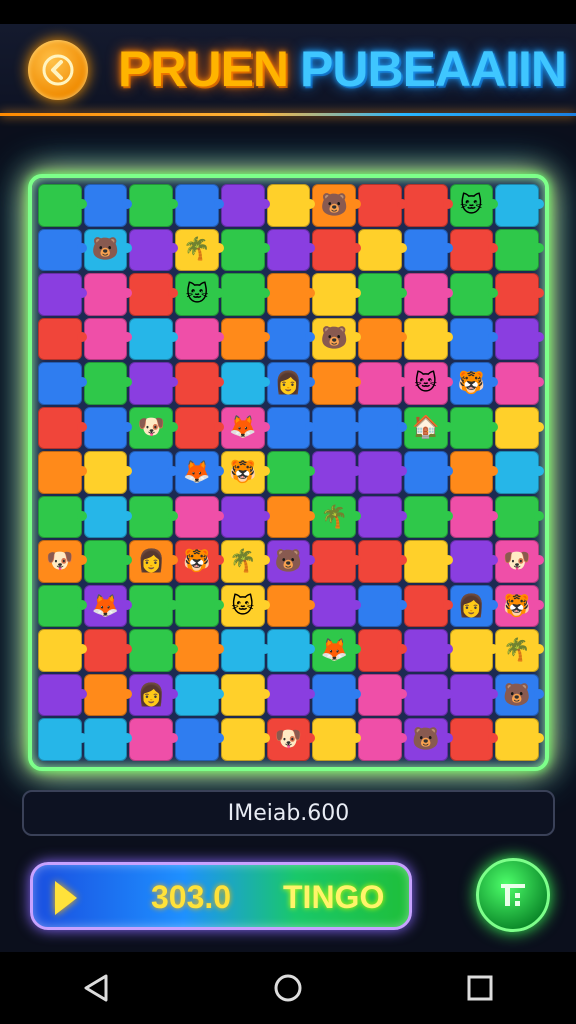  I want to click on puzzle-piece: 🦊, so click(336, 650).